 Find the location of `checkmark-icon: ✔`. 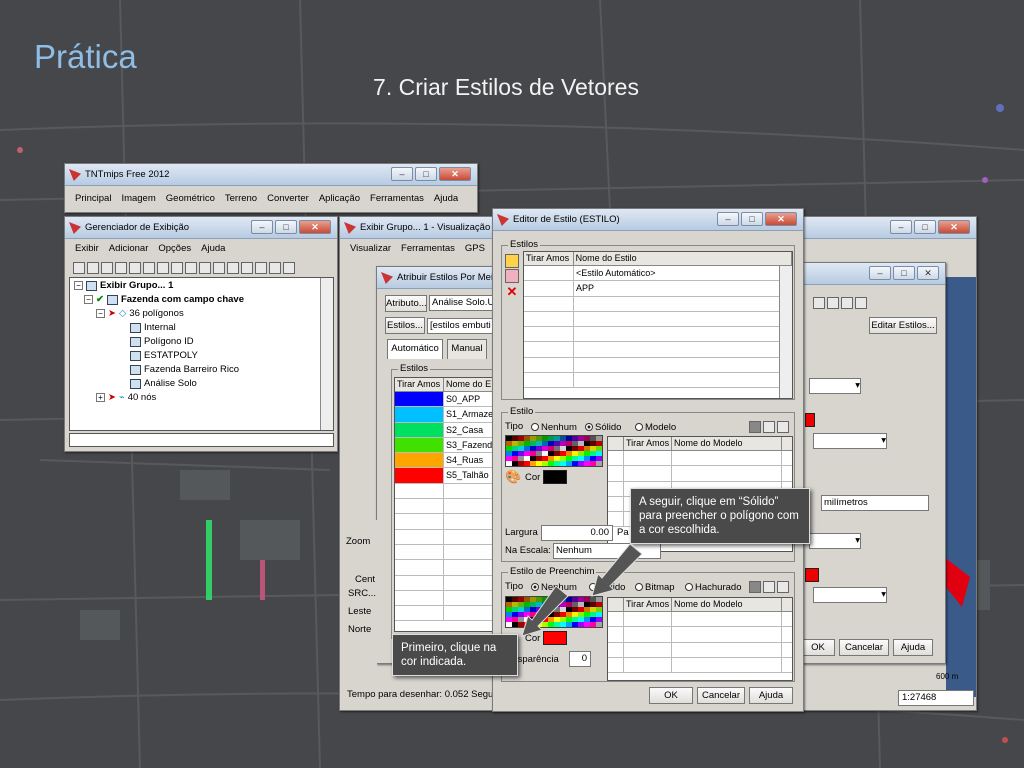

checkmark-icon: ✔ is located at coordinates (100, 299).